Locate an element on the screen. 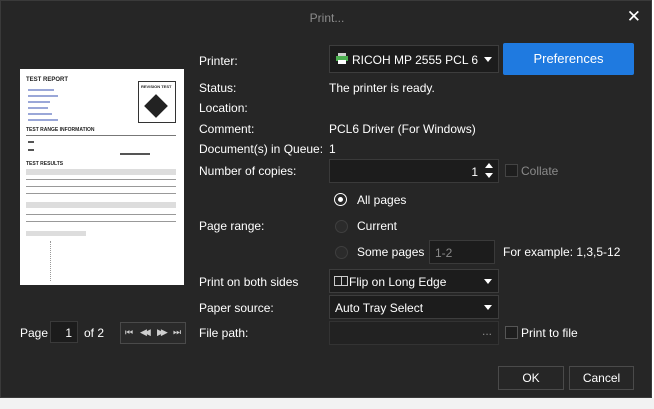  close-icon: ✕ is located at coordinates (634, 17).